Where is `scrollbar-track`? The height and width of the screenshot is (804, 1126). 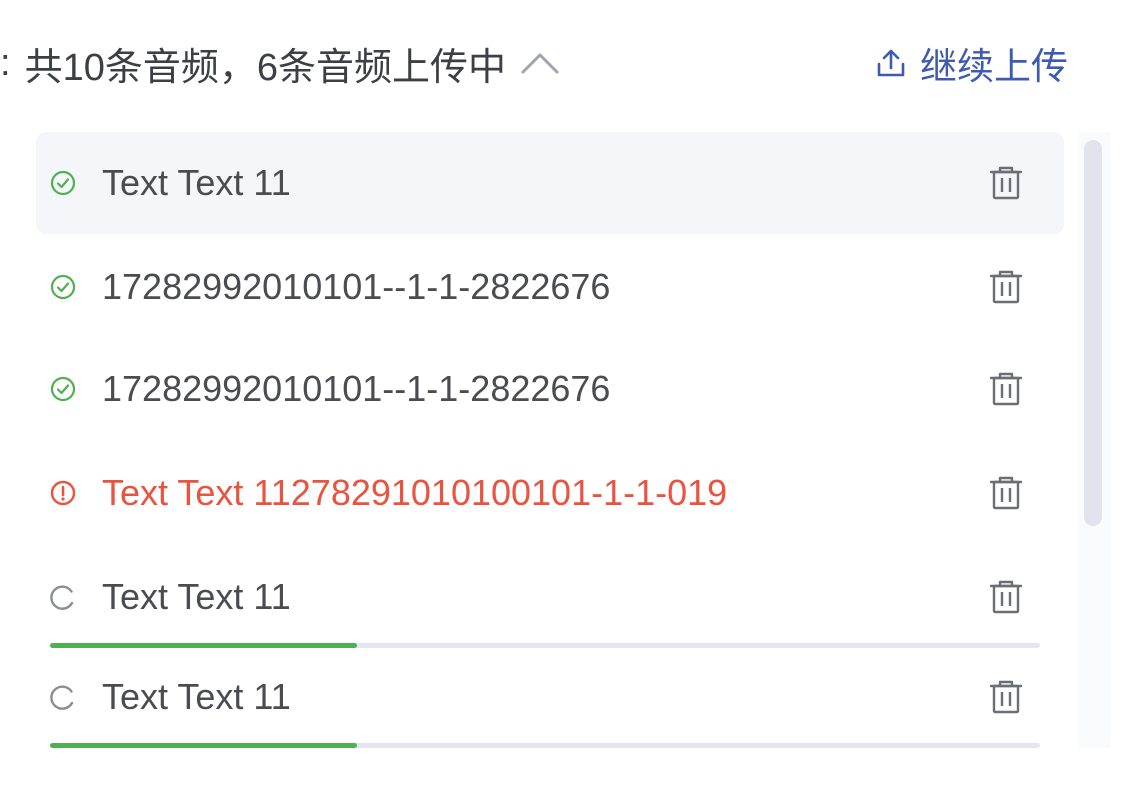 scrollbar-track is located at coordinates (1094, 440).